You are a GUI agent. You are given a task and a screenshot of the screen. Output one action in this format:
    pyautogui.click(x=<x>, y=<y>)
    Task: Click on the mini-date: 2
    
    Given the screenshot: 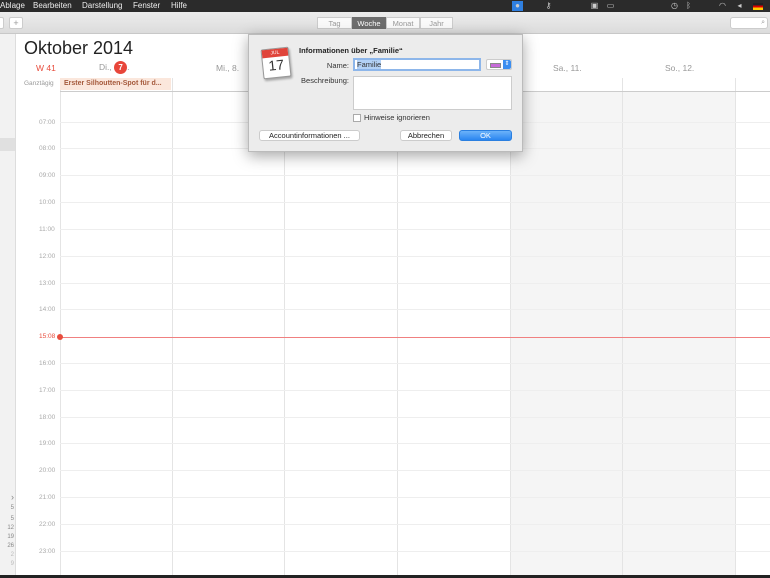 What is the action you would take?
    pyautogui.click(x=7, y=555)
    